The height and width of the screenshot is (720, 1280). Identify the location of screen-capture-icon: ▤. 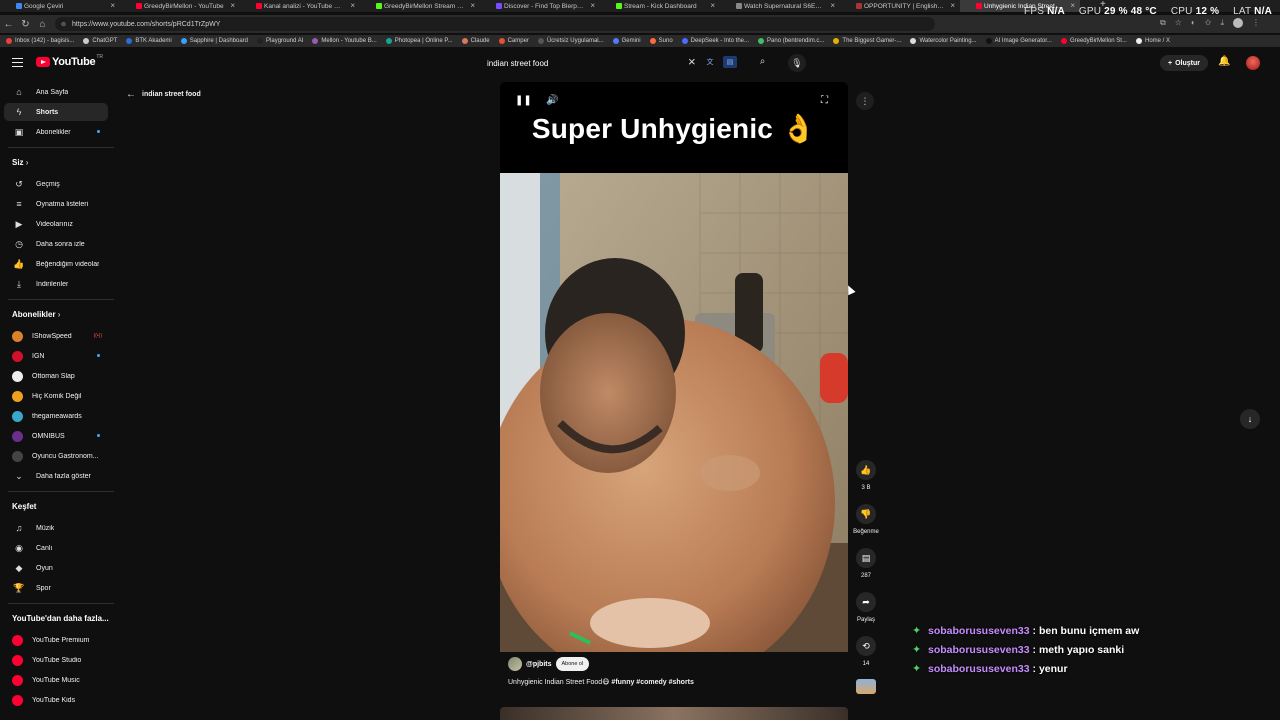
(730, 62).